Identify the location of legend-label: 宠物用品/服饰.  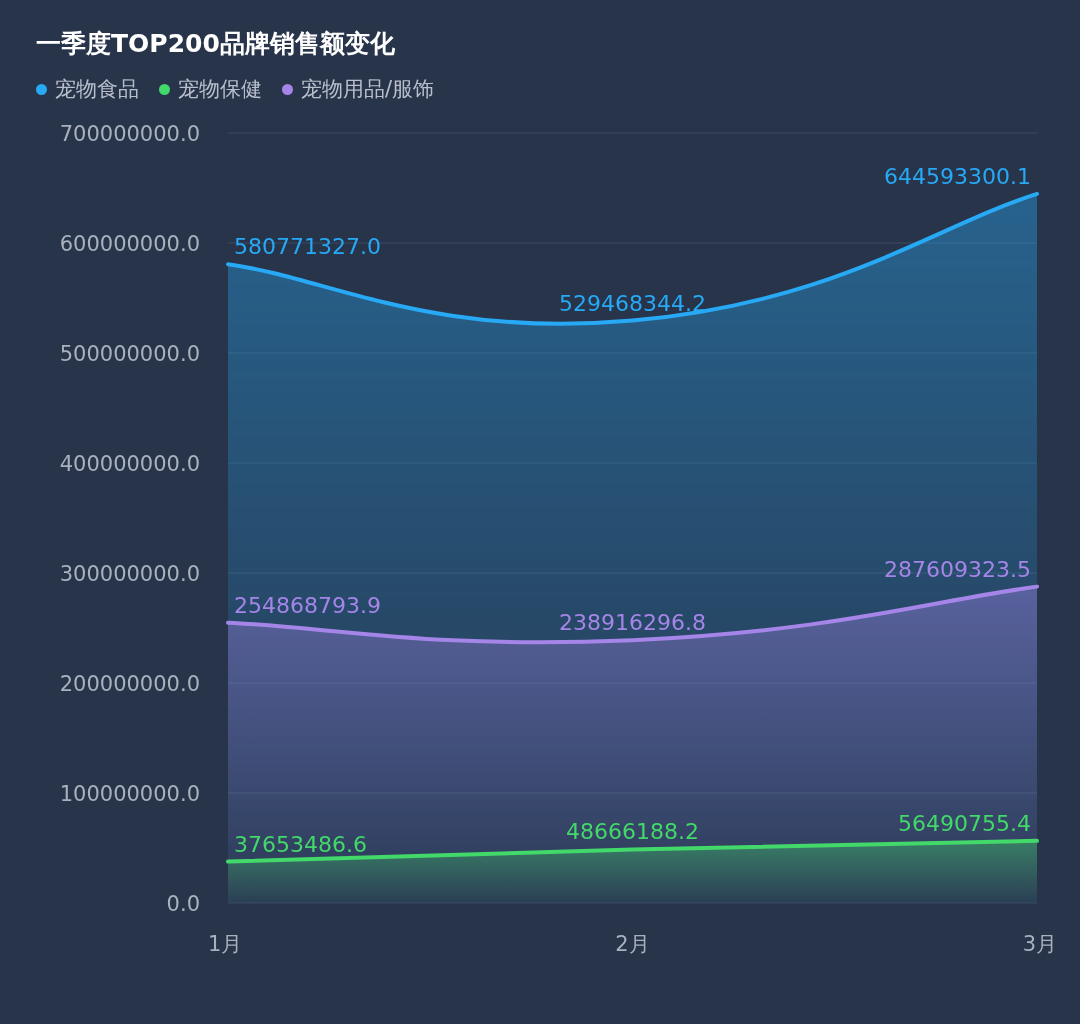
(368, 89).